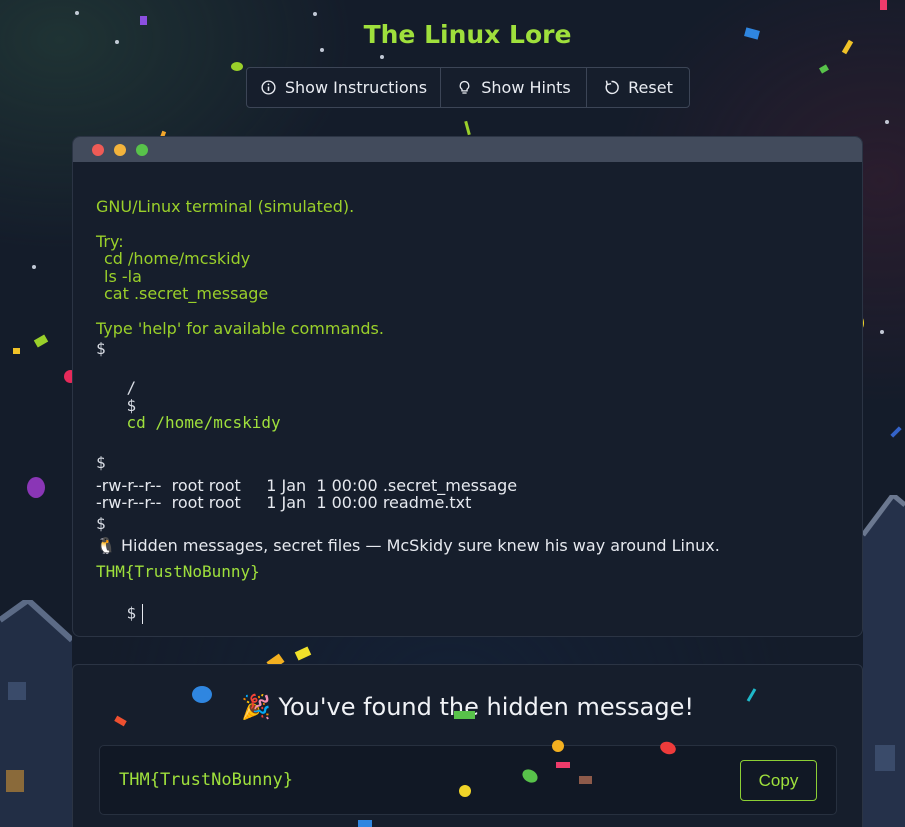 Image resolution: width=905 pixels, height=827 pixels. Describe the element at coordinates (356, 87) in the screenshot. I see `show-instructions-label: Show Instructions` at that location.